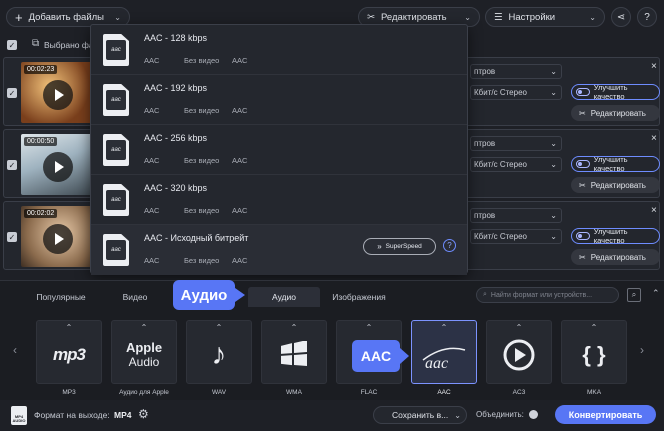 This screenshot has height=431, width=664. I want to click on format-preview-button: ⌕, so click(634, 295).